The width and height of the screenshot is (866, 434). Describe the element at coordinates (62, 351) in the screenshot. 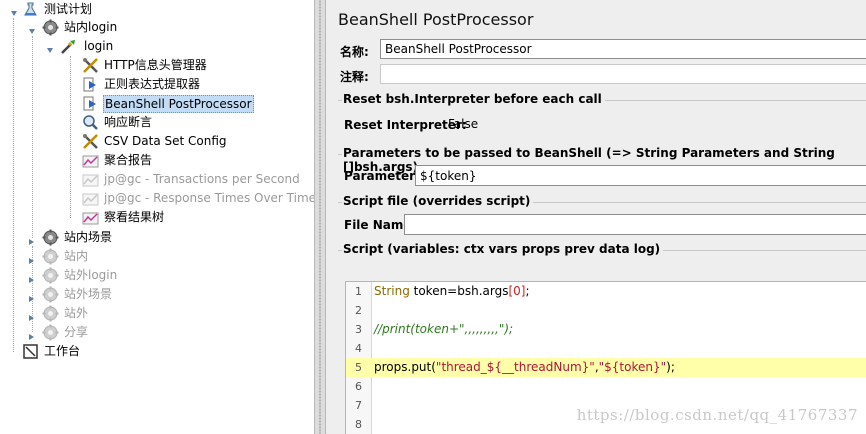

I see `tree-item-label: 工作台` at that location.